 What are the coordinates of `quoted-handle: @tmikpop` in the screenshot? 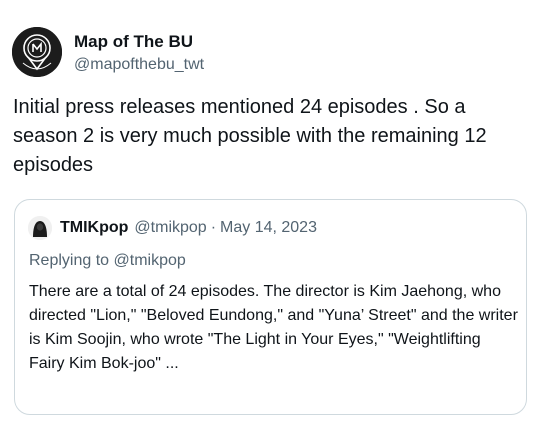 It's located at (170, 227).